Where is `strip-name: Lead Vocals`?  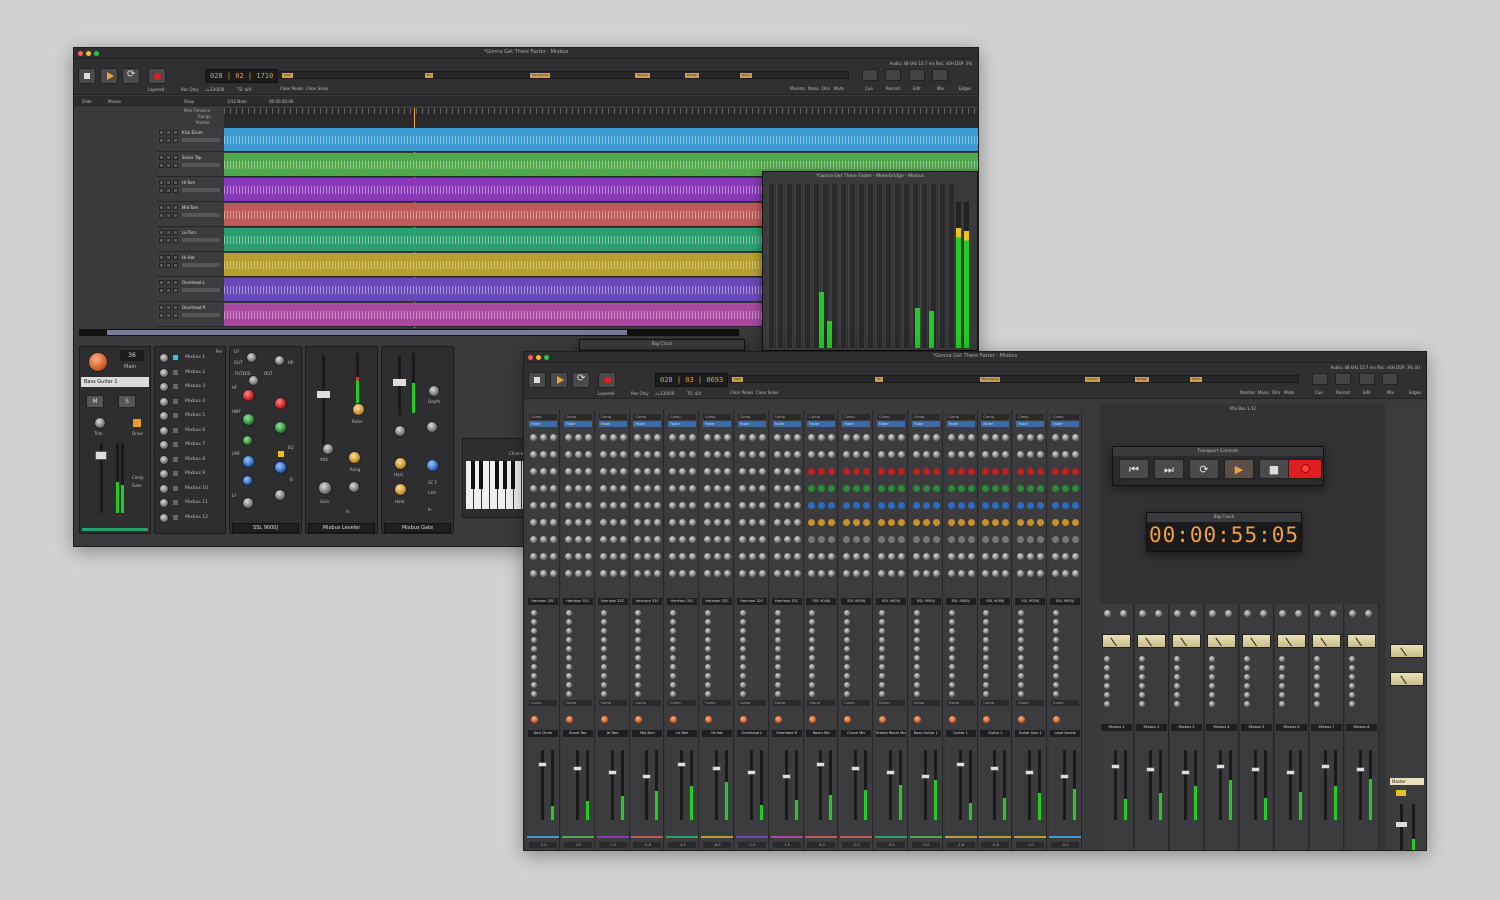 strip-name: Lead Vocals is located at coordinates (1065, 733).